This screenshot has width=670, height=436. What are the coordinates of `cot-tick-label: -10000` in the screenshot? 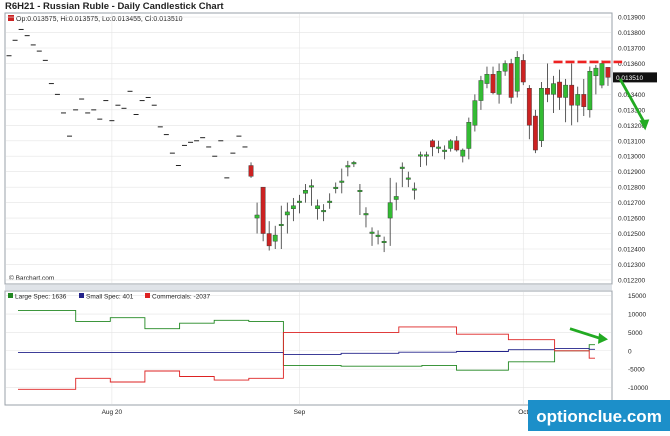 It's located at (638, 388).